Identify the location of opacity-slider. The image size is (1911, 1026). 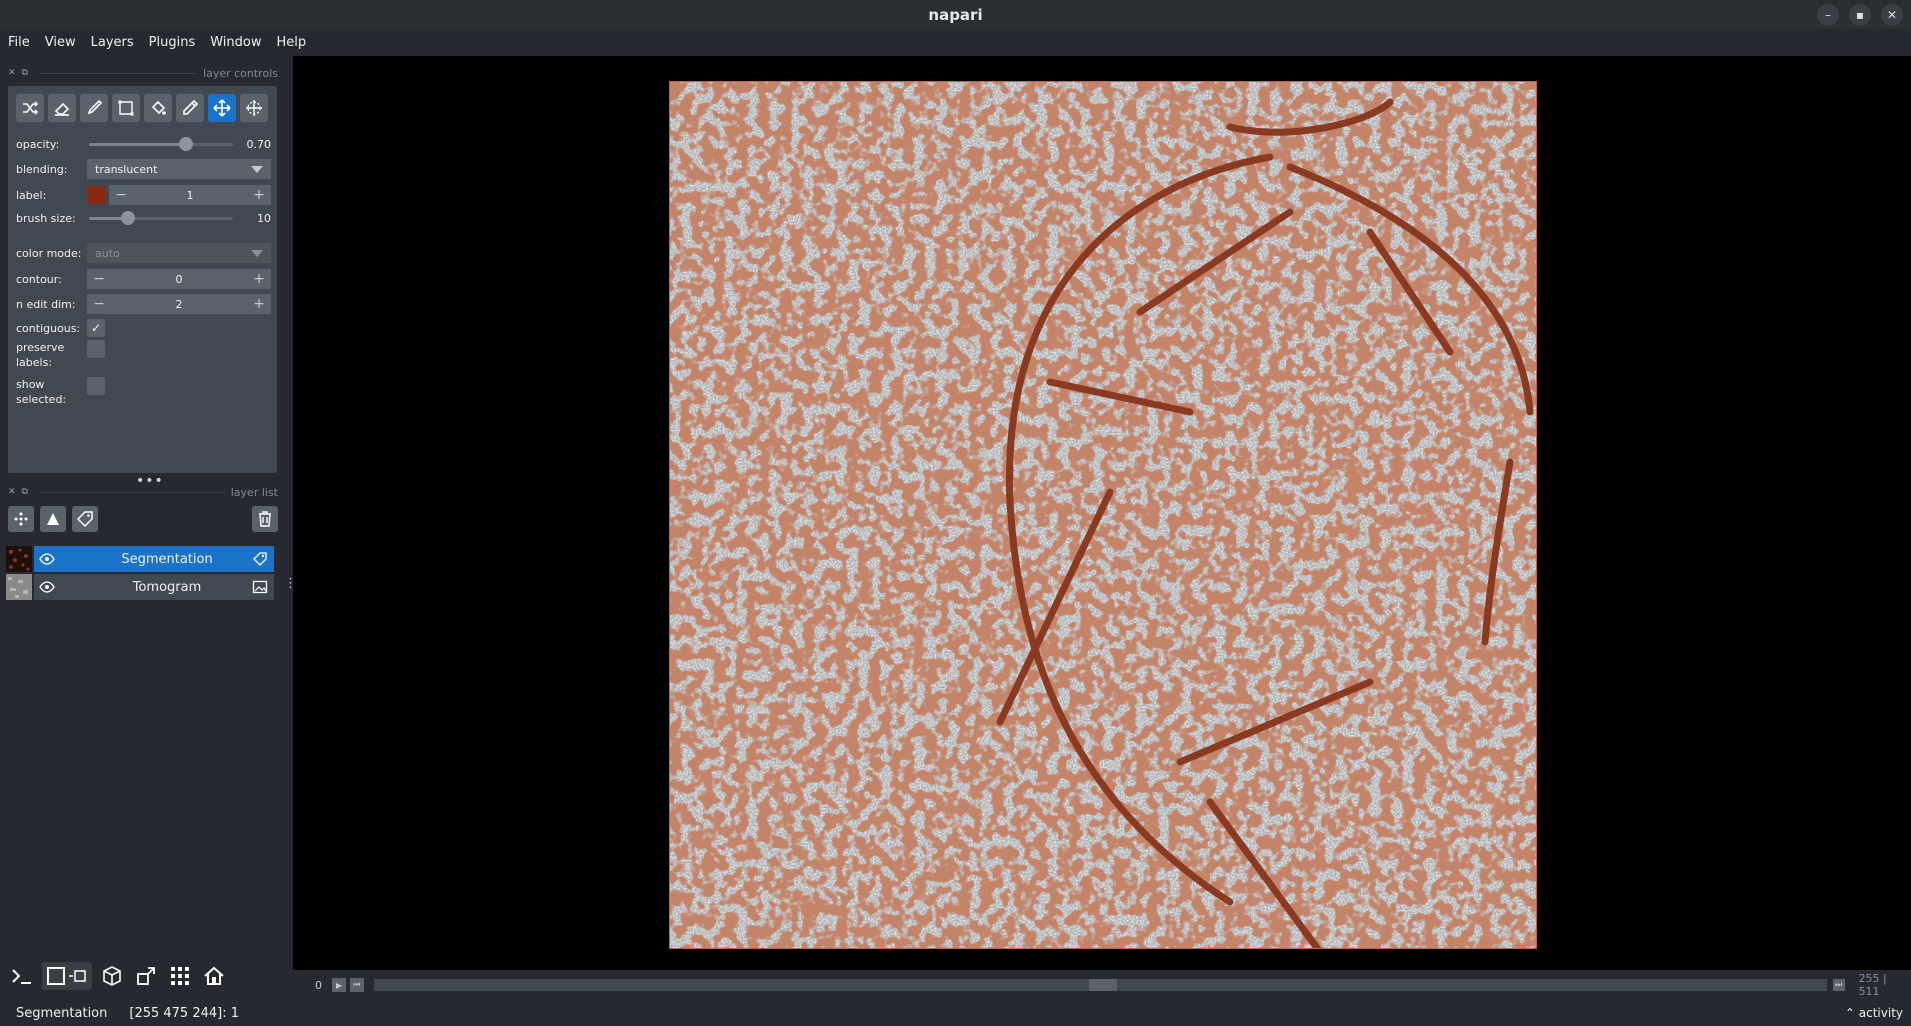
(164, 144).